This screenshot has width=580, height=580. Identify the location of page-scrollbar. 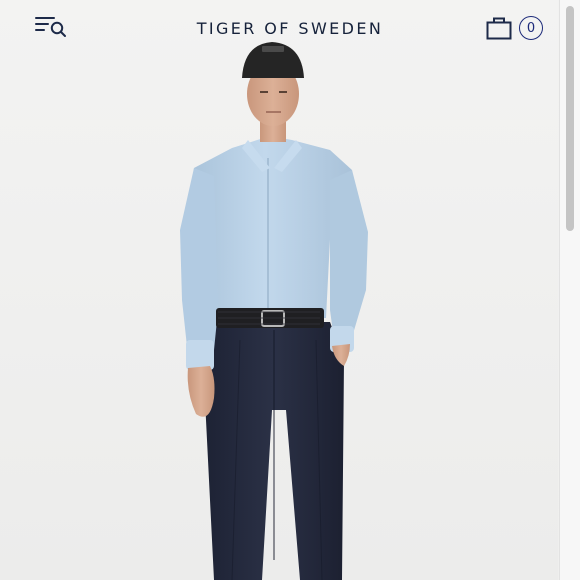
(569, 290).